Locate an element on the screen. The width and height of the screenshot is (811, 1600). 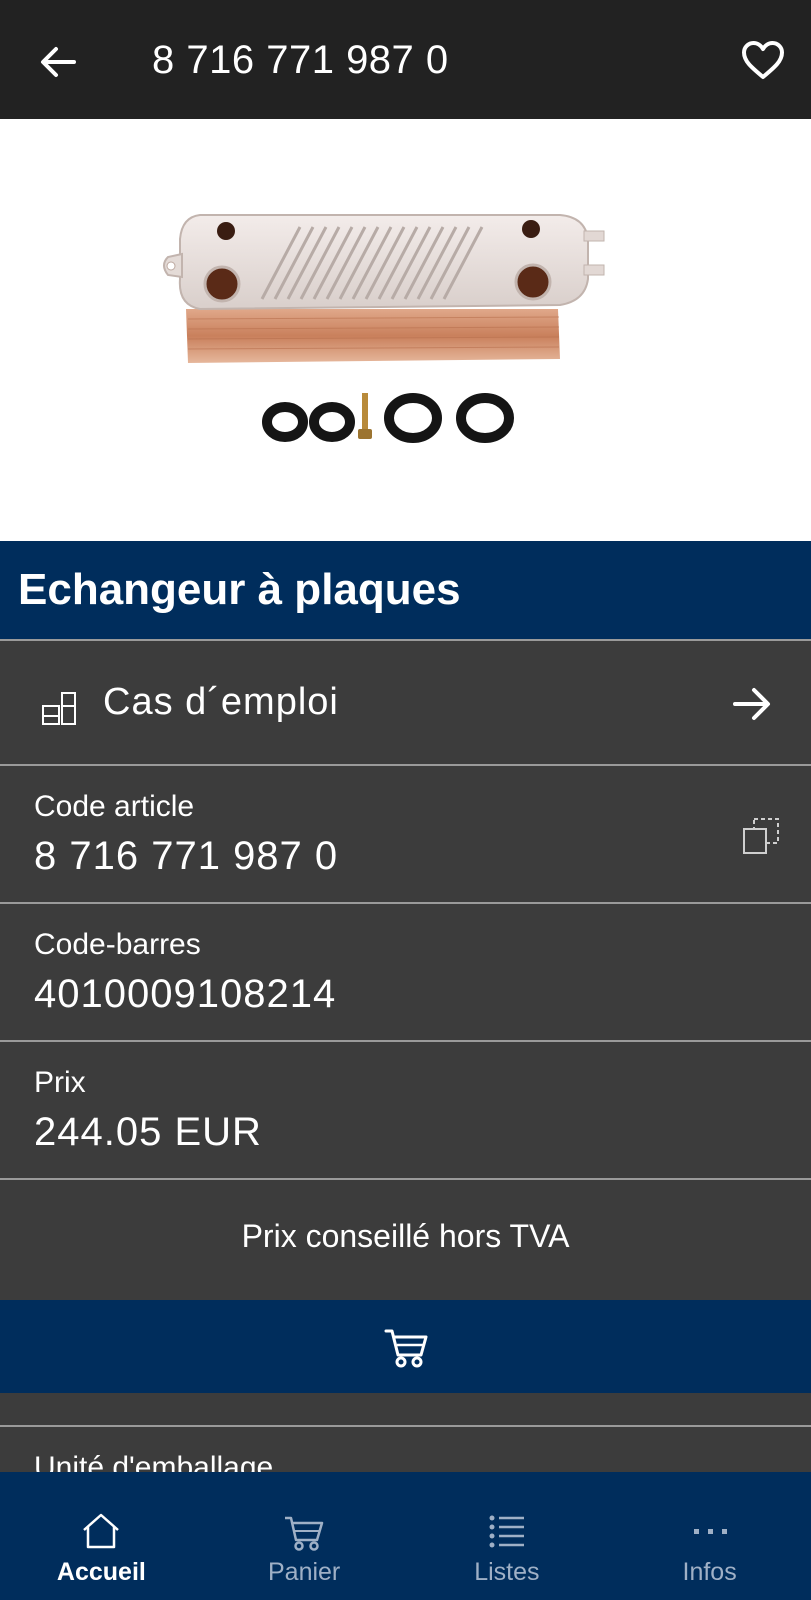
price-note-row: Prix conseillé hors TVA is located at coordinates (405, 1239).